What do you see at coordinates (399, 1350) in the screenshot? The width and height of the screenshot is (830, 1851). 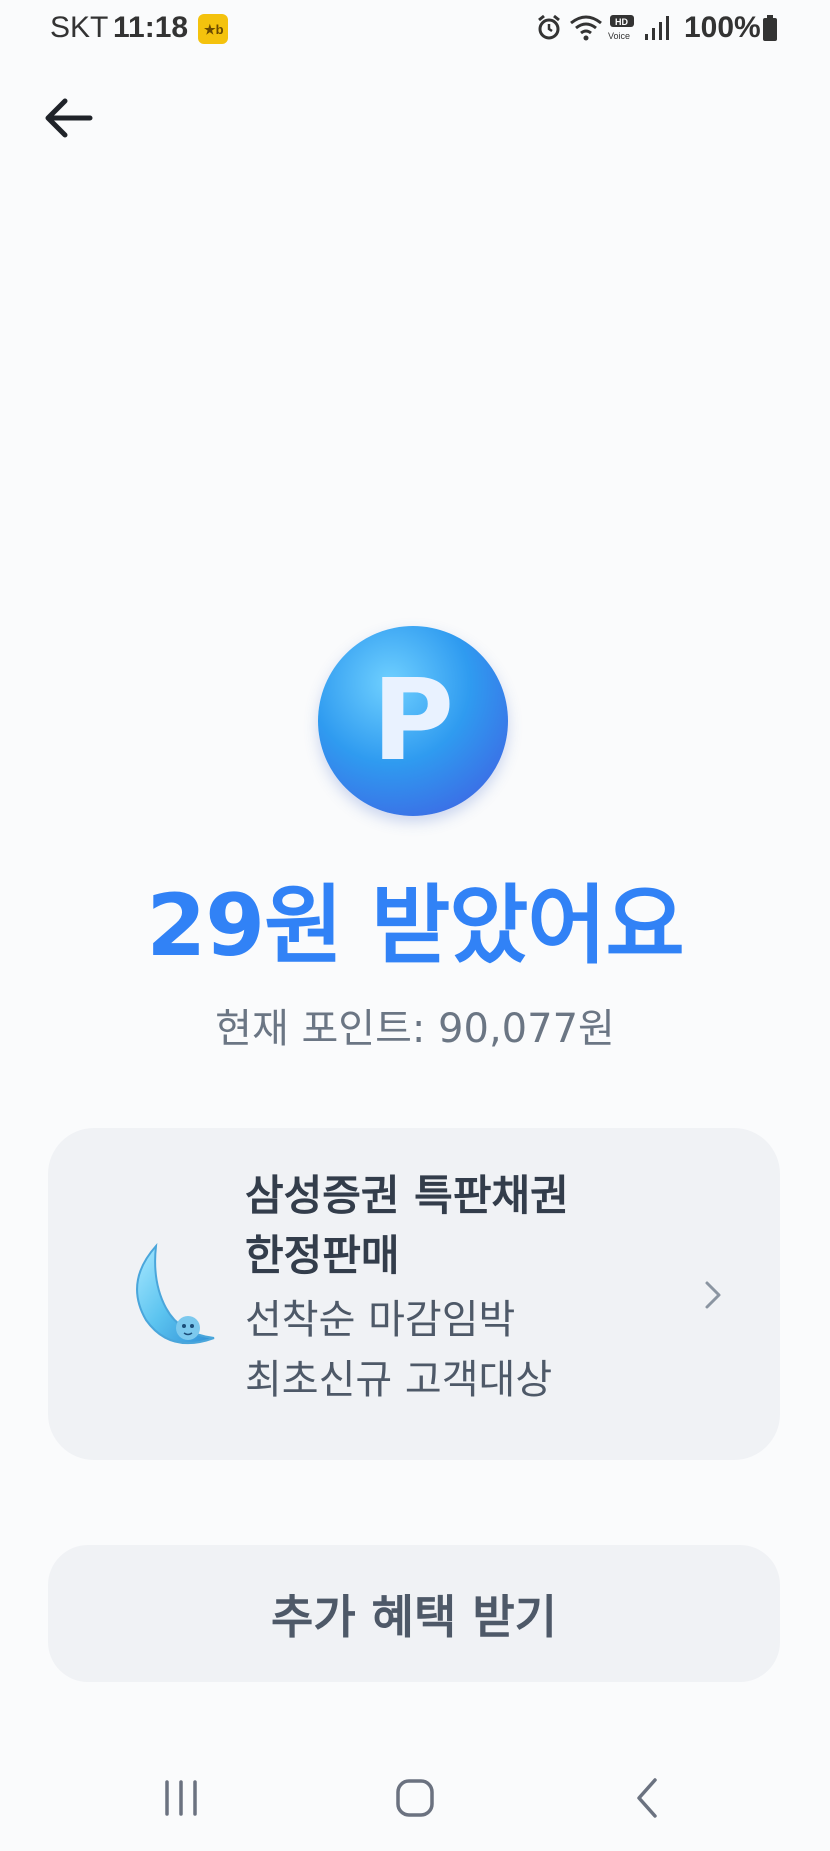 I see `promo-description: 선착순 마감임박 최초신규 고객대상` at bounding box center [399, 1350].